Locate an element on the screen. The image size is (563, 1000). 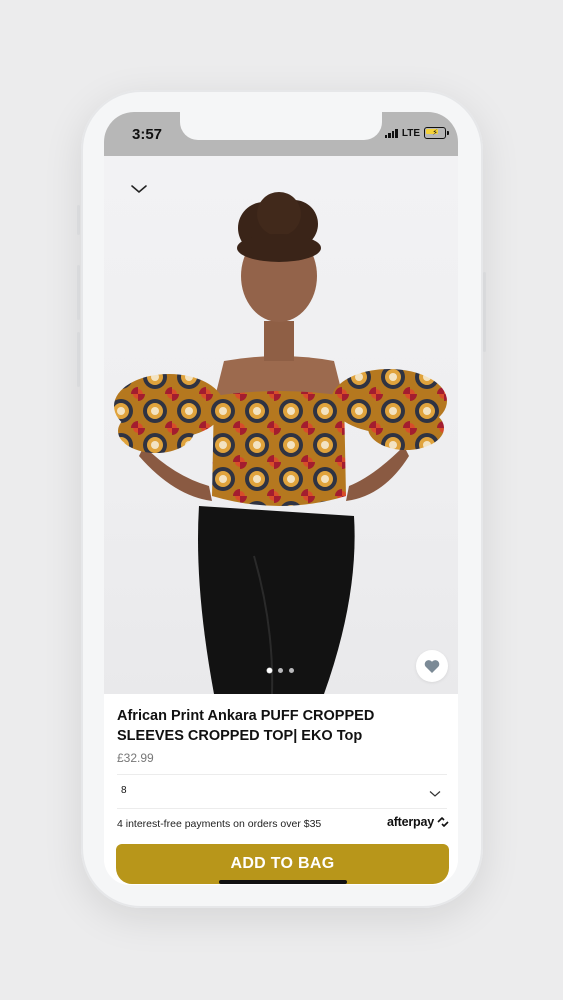
size-selector: 8 is located at coordinates (282, 791).